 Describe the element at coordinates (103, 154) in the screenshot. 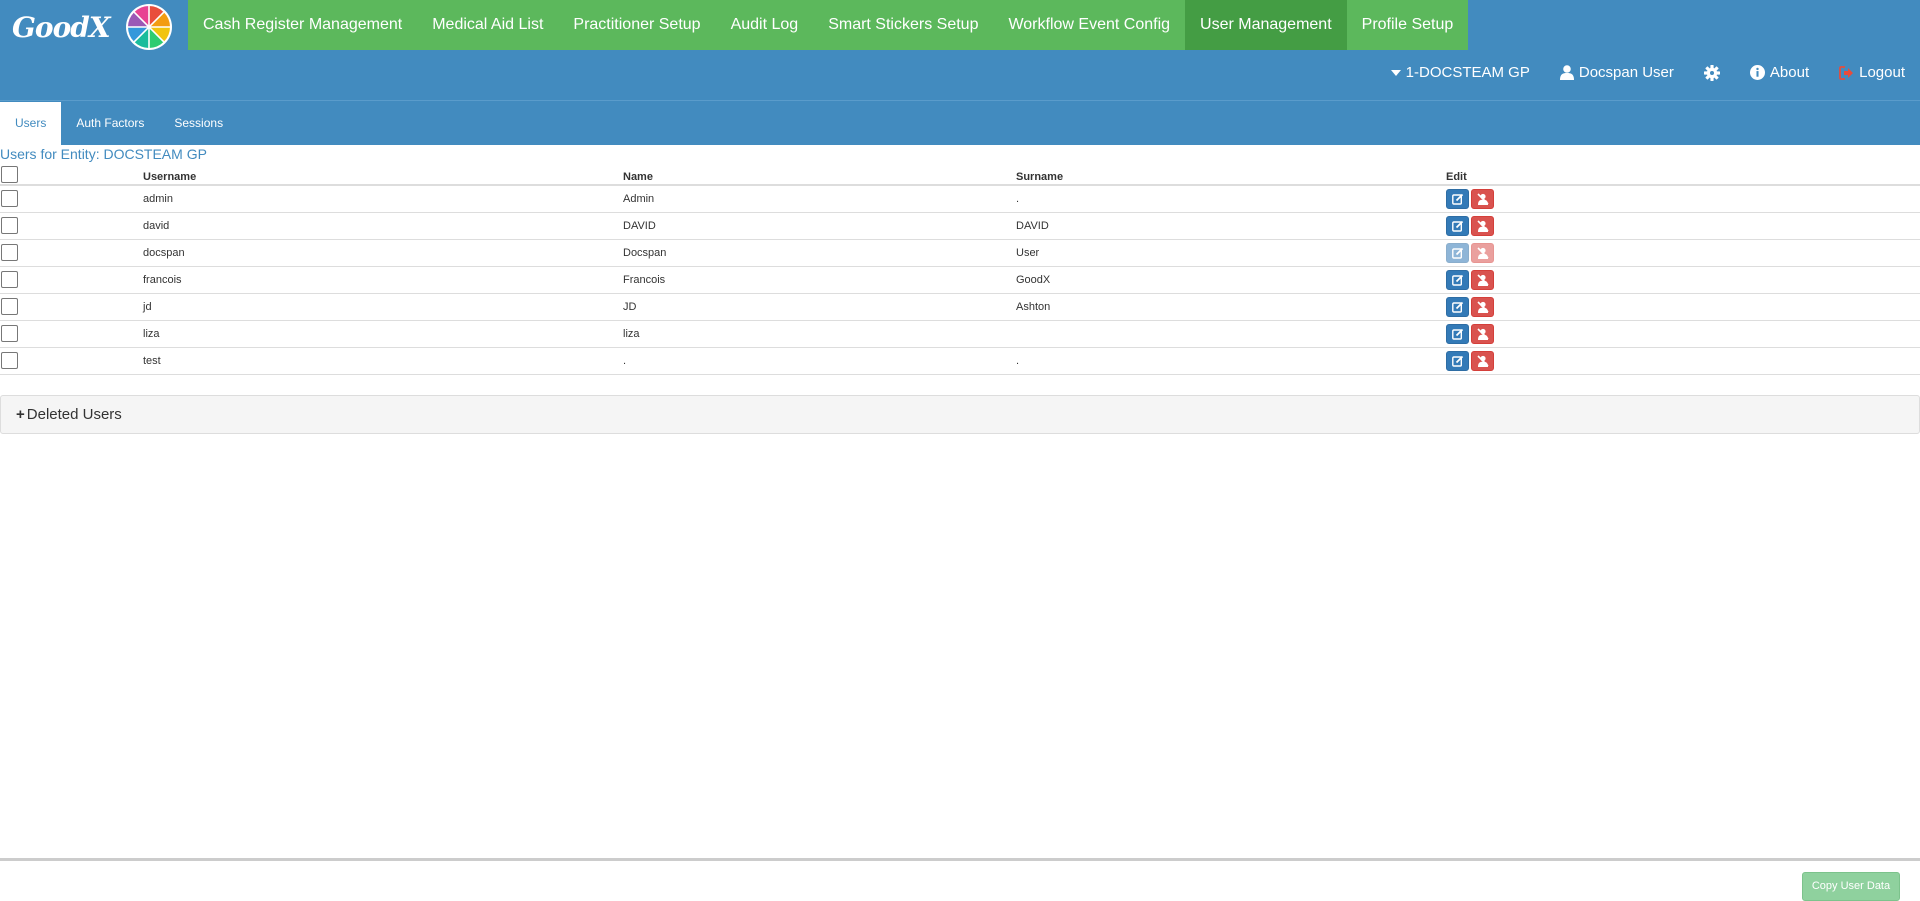

I see `entity-title: Users for Entity: DOCSTEAM GP` at that location.